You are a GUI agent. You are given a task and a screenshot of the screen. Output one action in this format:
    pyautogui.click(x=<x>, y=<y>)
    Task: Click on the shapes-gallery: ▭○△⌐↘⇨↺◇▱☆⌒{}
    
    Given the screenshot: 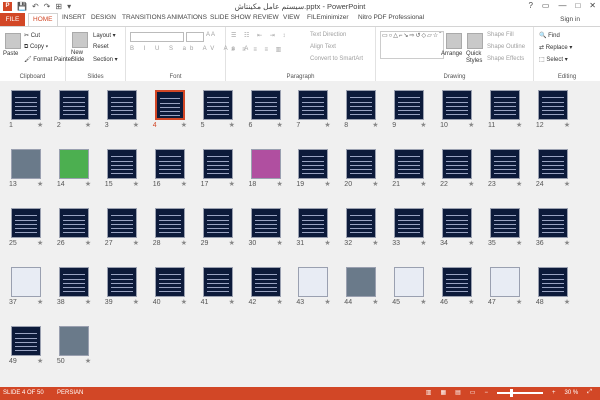 What is the action you would take?
    pyautogui.click(x=412, y=45)
    